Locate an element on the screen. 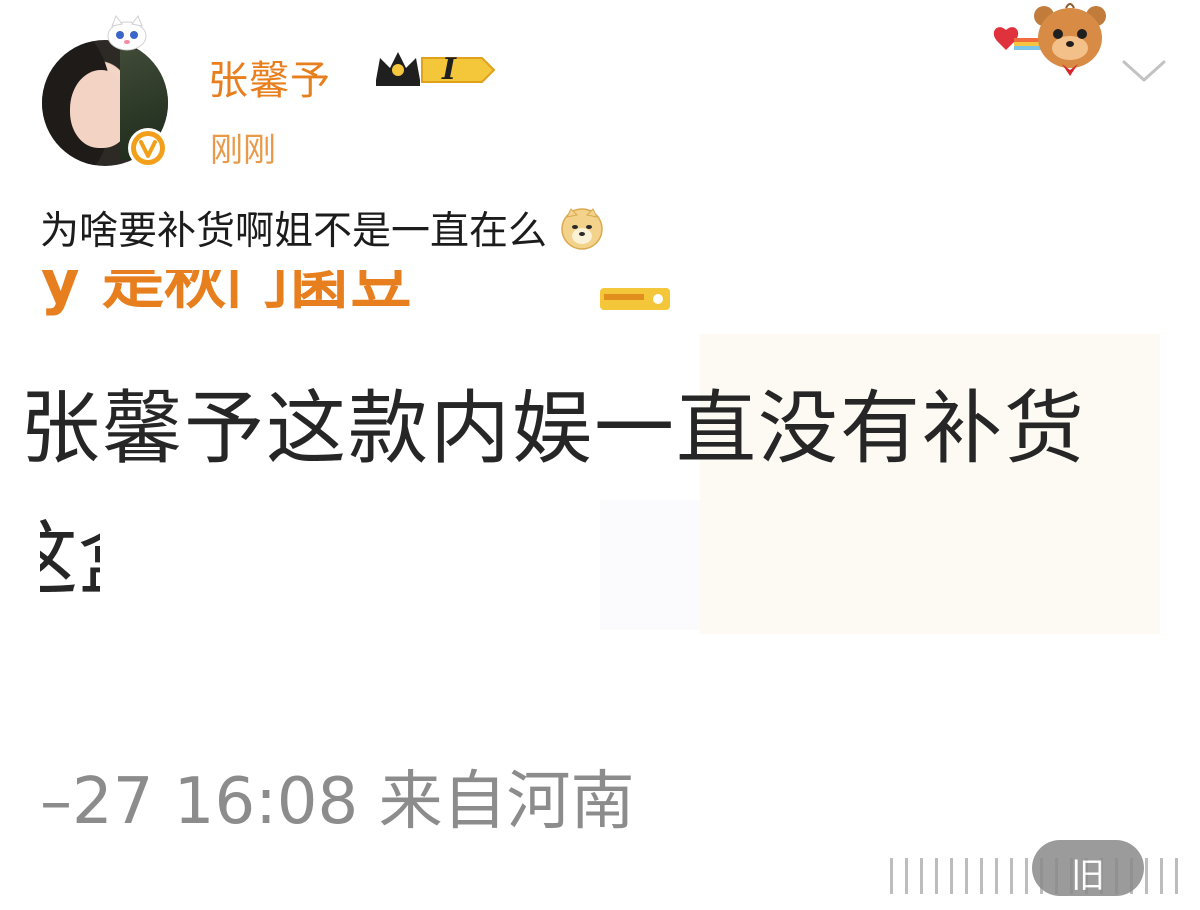 The image size is (1200, 910). chevron-down-icon is located at coordinates (1144, 70).